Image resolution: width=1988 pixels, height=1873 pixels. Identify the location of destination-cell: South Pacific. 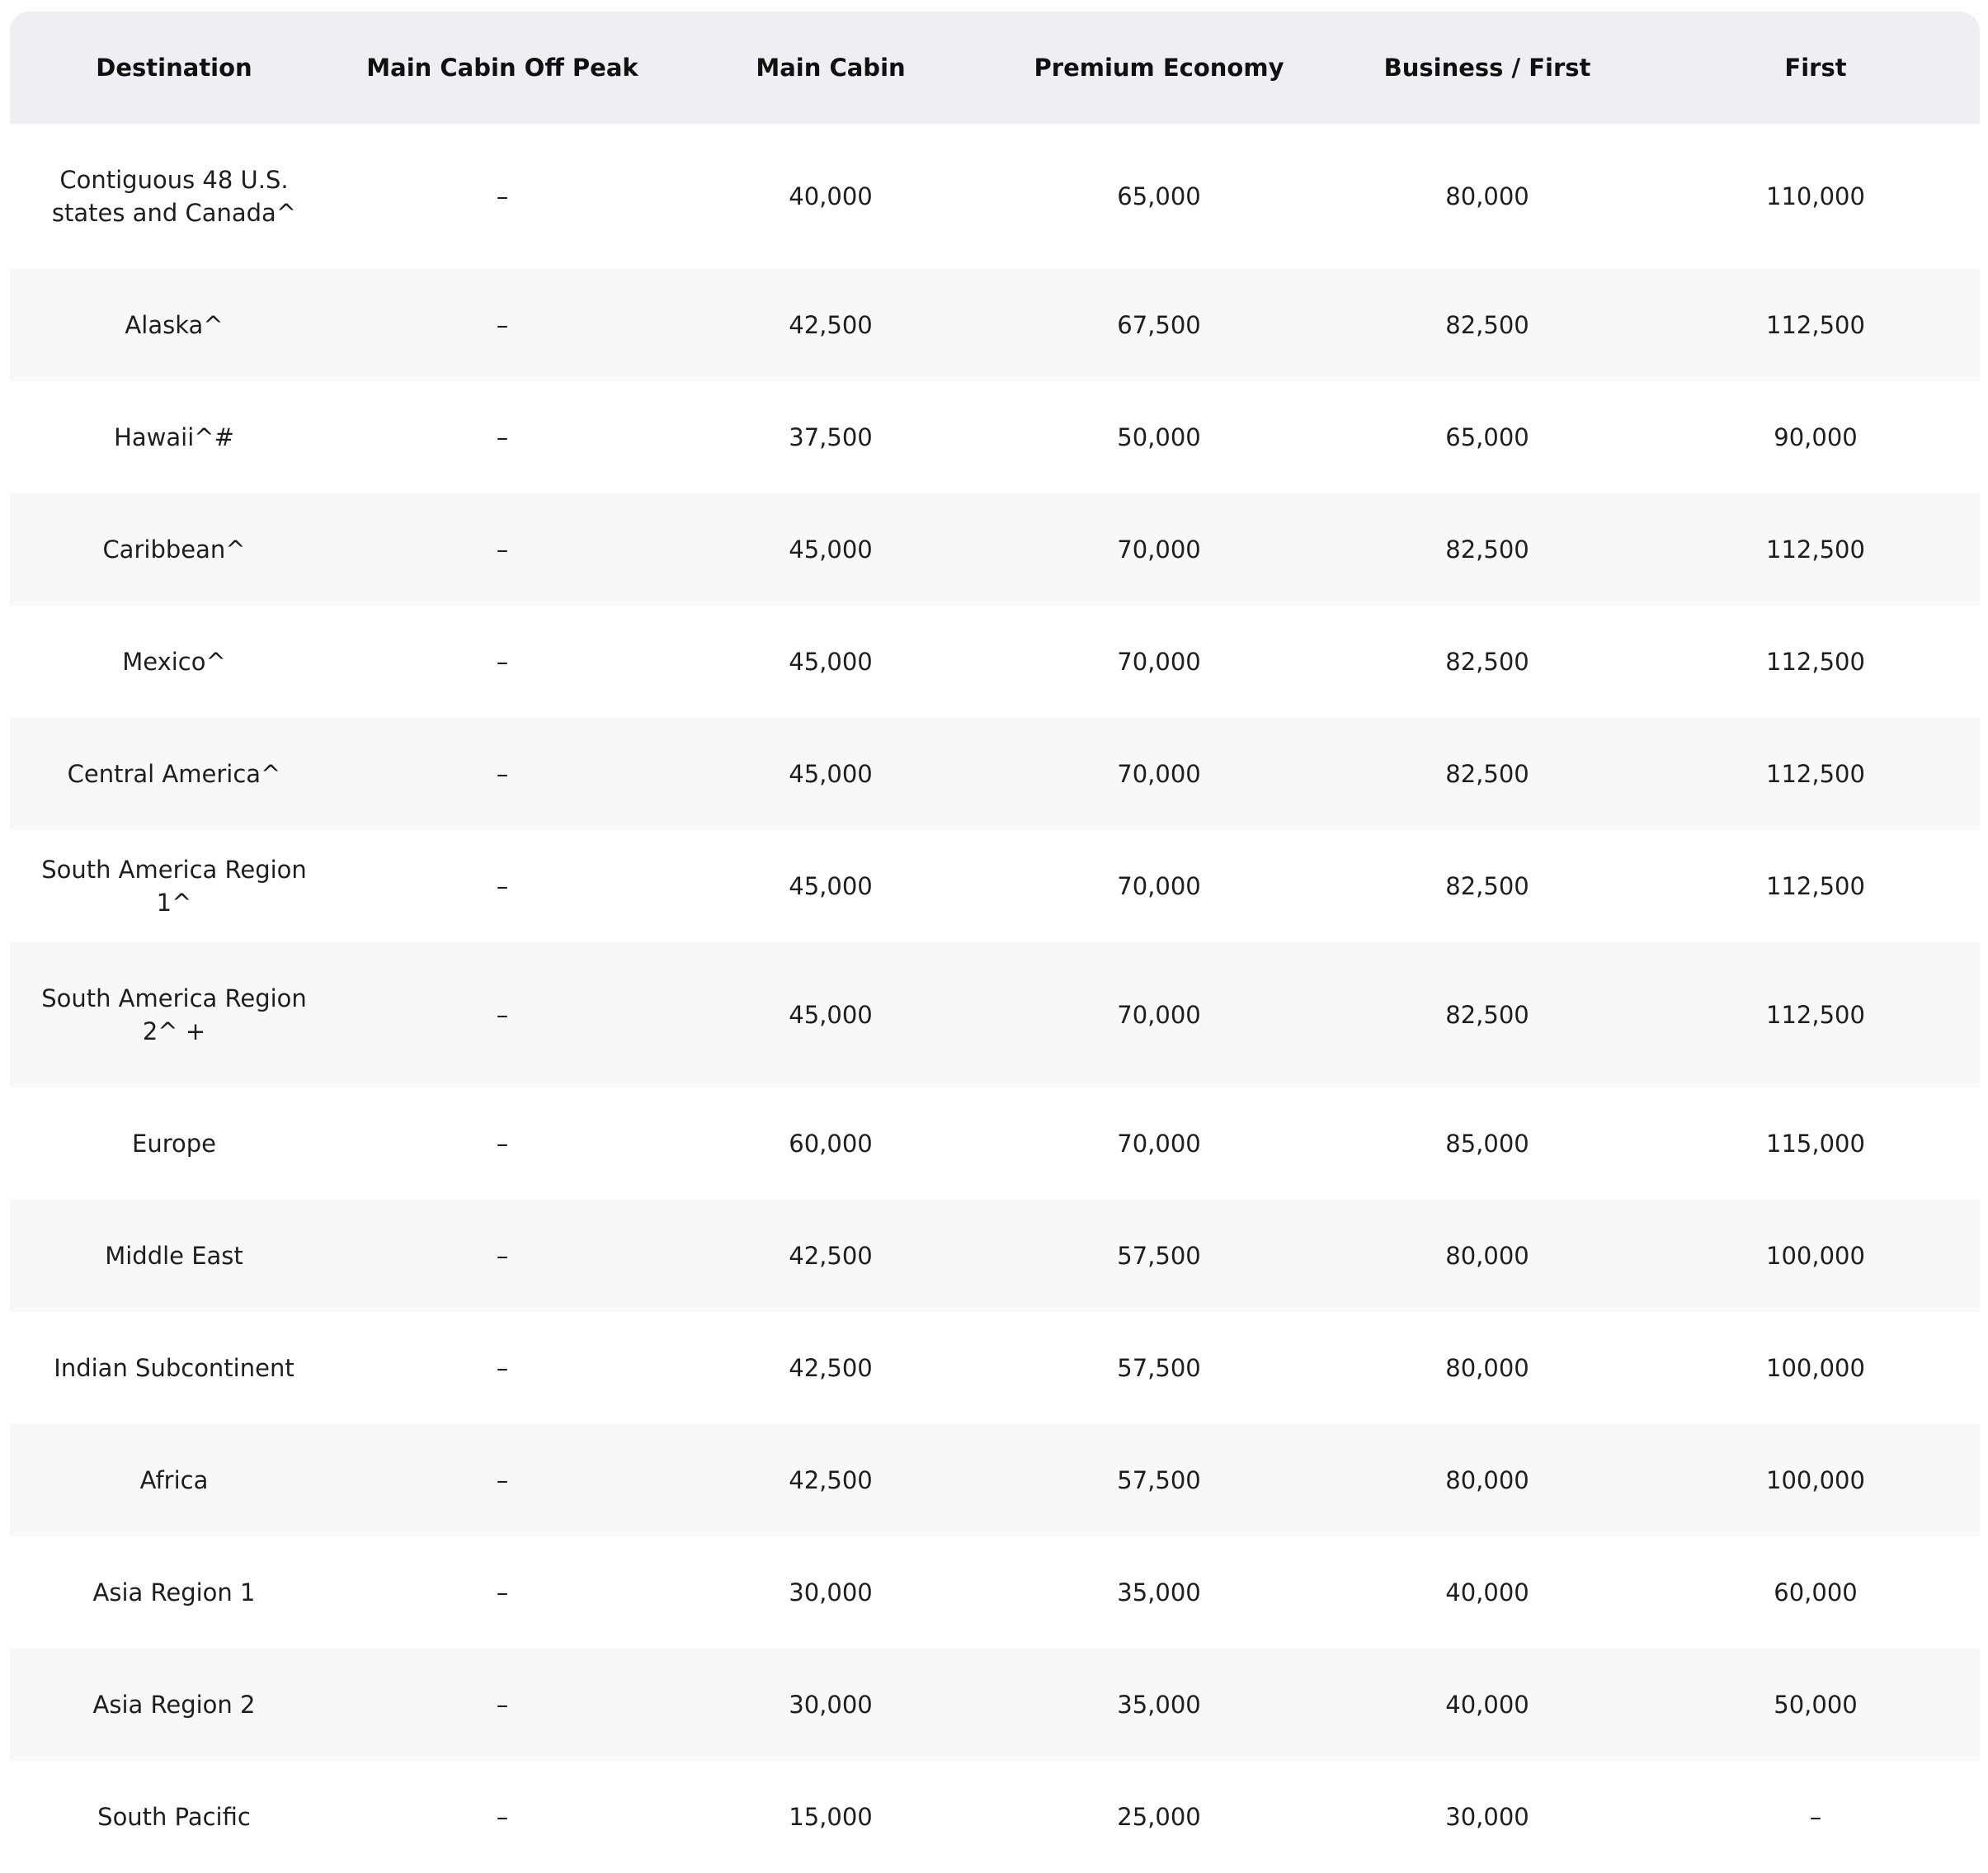
(174, 1817).